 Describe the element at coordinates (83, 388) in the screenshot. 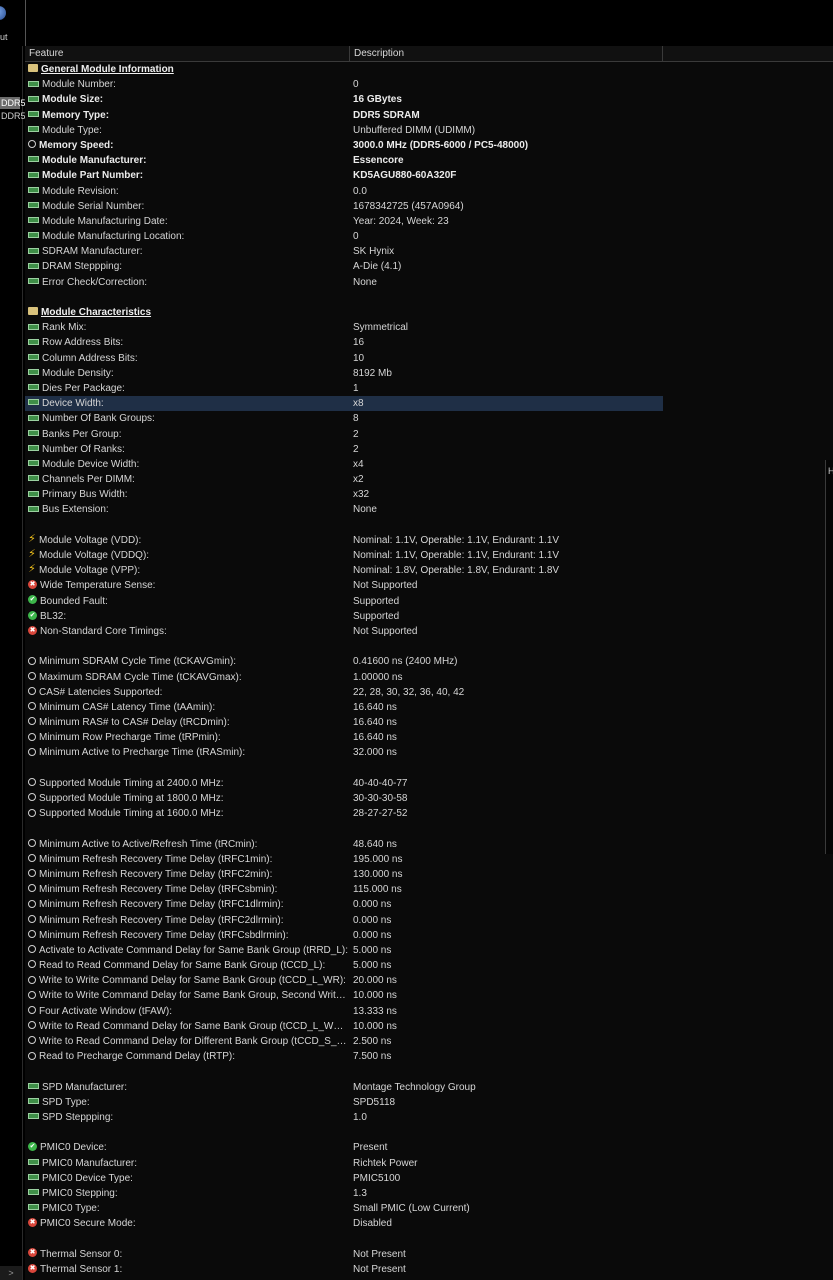

I see `feature-label: Dies Per Package:` at that location.